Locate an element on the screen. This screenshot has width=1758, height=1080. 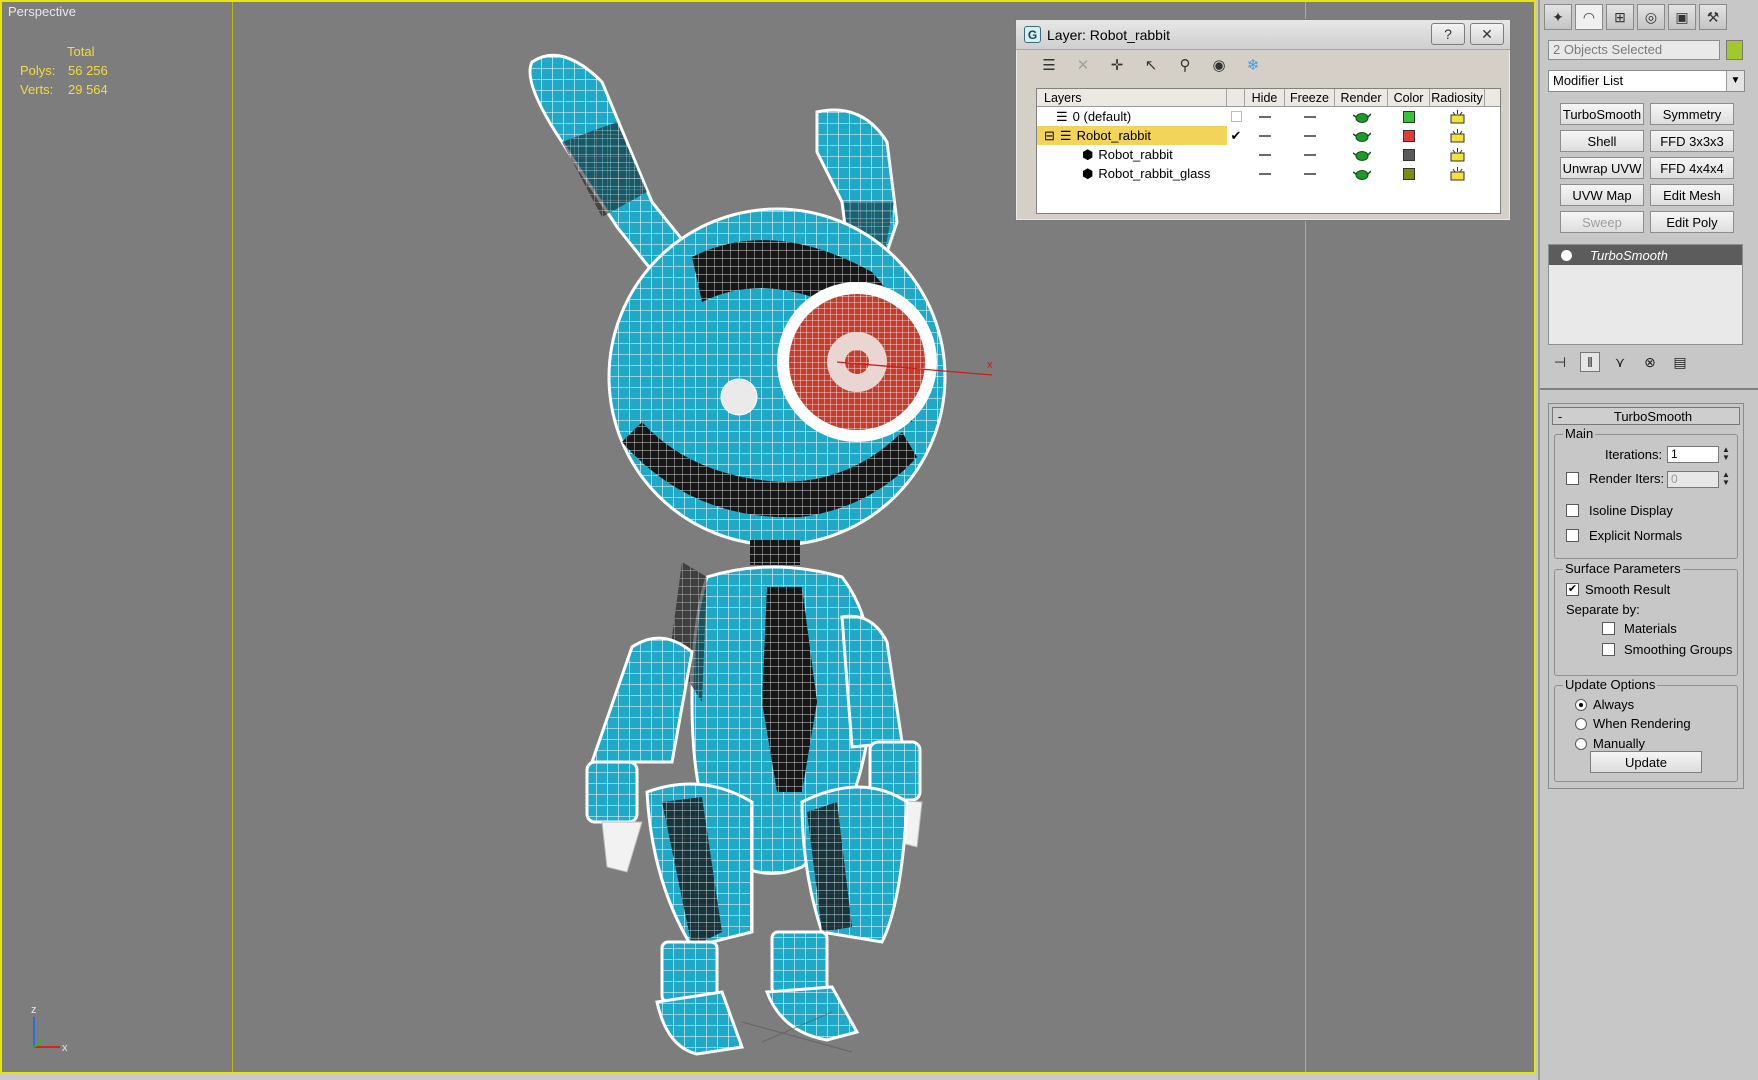
lightbulb-icon is located at coordinates (1566, 255).